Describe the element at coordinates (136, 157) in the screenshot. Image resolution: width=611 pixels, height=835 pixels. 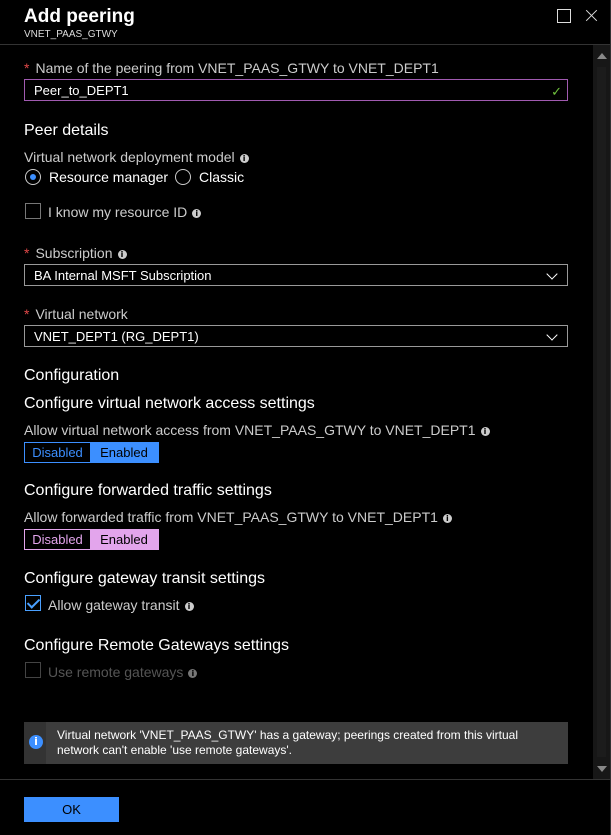
I see `deployment-model-label: Virtual network deployment model i` at that location.